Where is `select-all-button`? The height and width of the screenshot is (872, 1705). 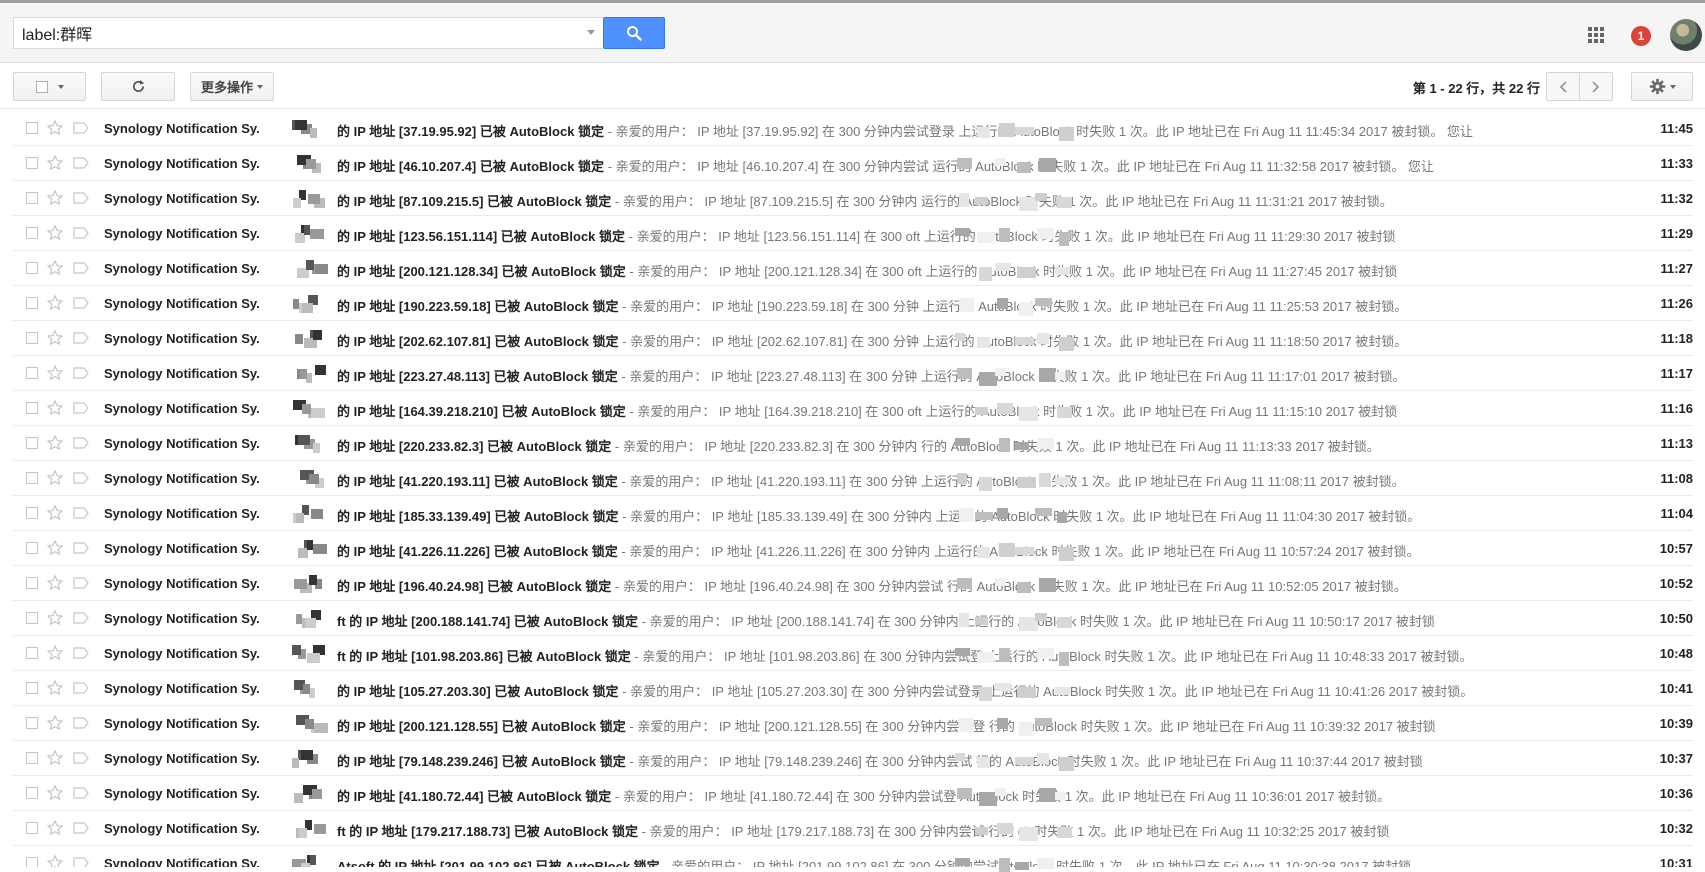 select-all-button is located at coordinates (49, 86).